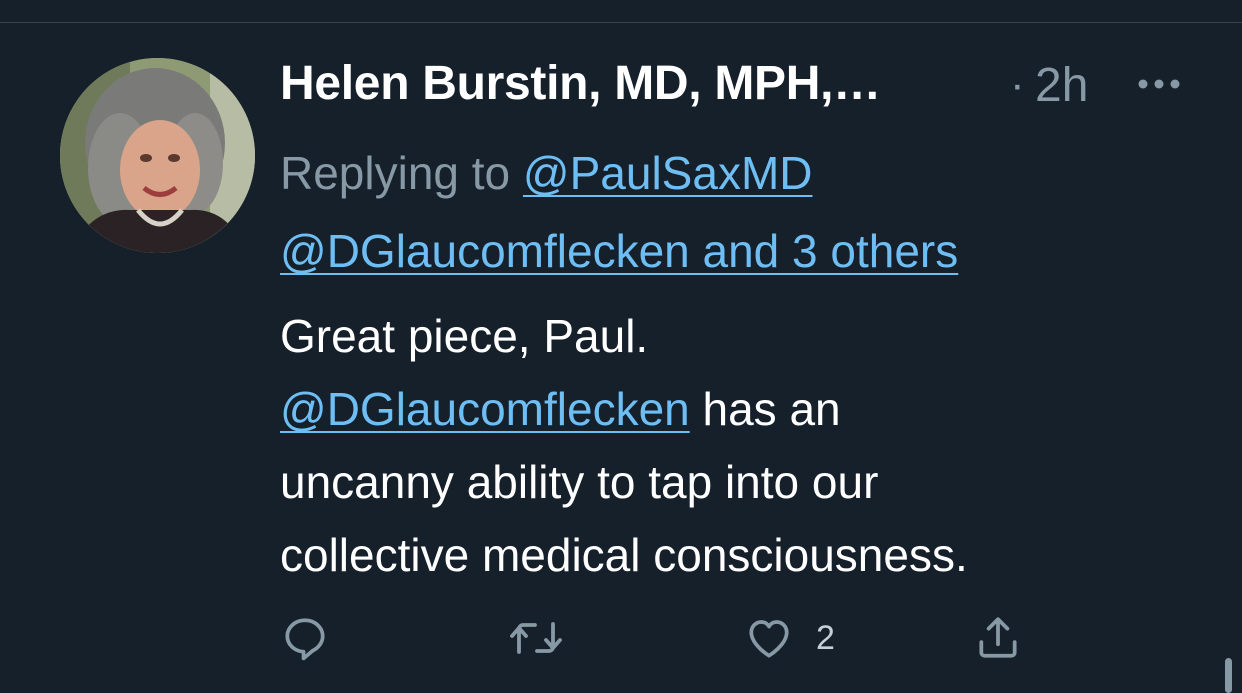  Describe the element at coordinates (1228, 675) in the screenshot. I see `scrollbar` at that location.